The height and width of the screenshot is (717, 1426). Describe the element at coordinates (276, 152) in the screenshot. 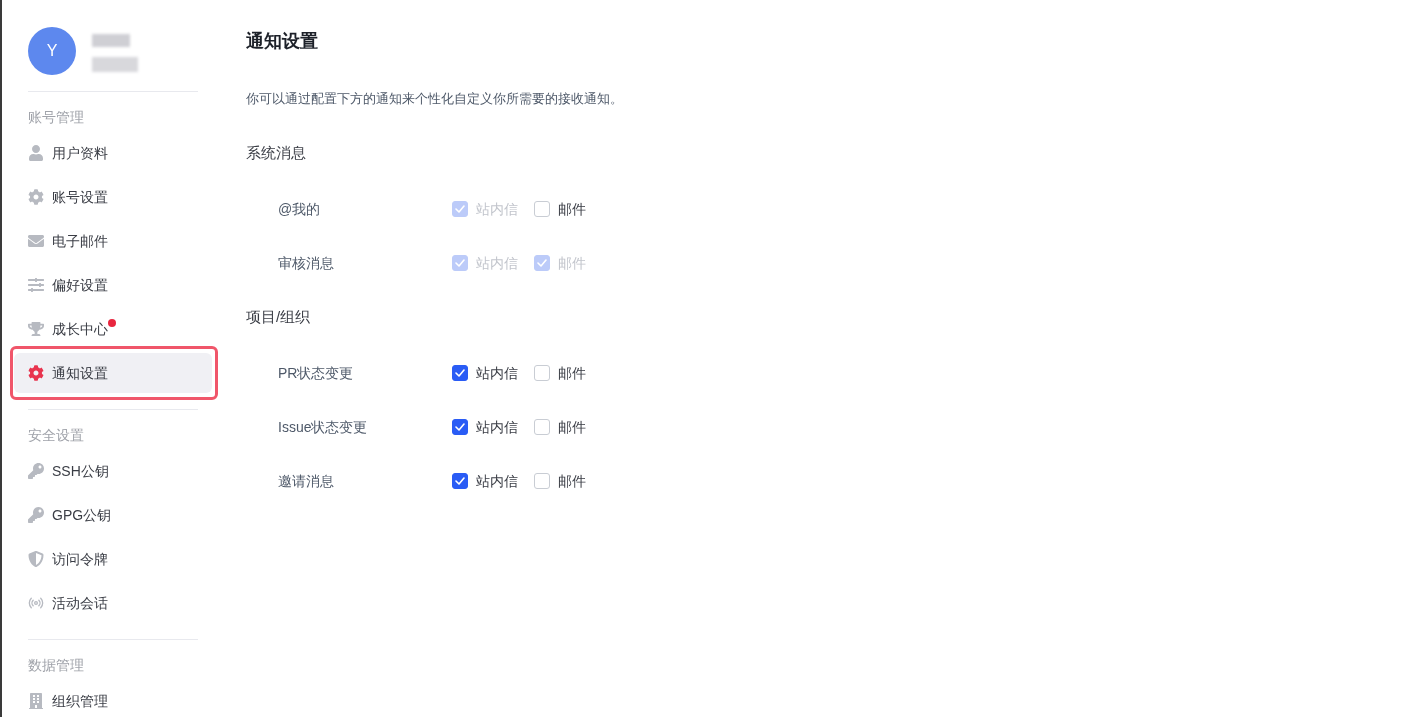

I see `group-title: 系统消息` at that location.